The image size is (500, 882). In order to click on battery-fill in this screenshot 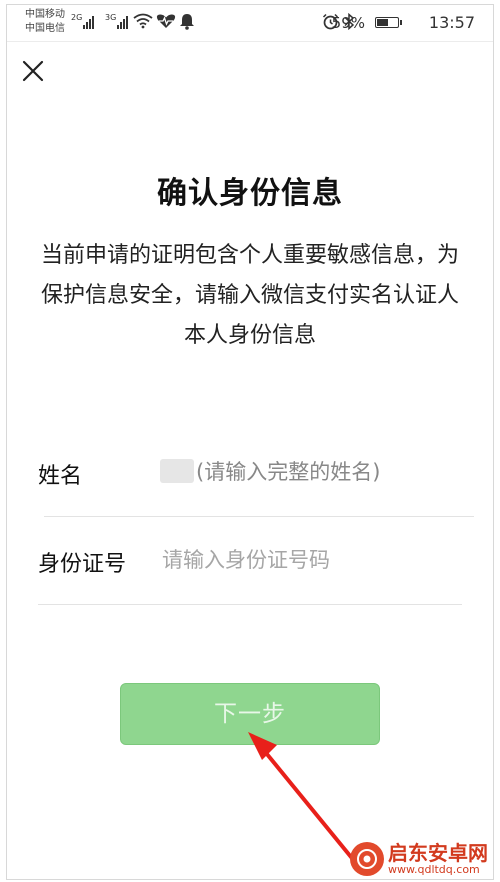, I will do `click(382, 22)`.